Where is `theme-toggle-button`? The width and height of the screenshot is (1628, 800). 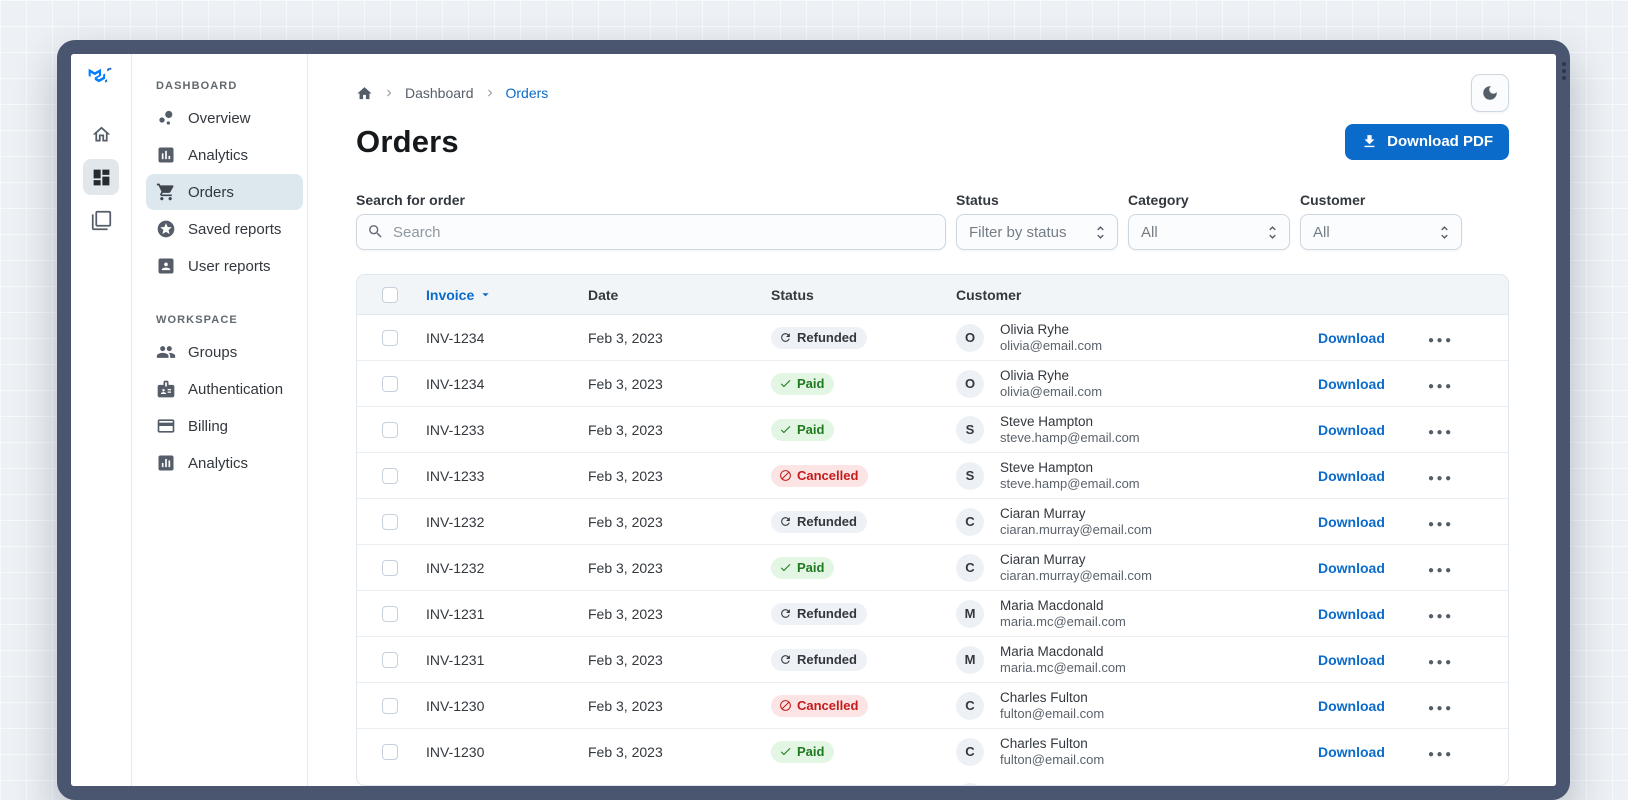
theme-toggle-button is located at coordinates (1490, 93).